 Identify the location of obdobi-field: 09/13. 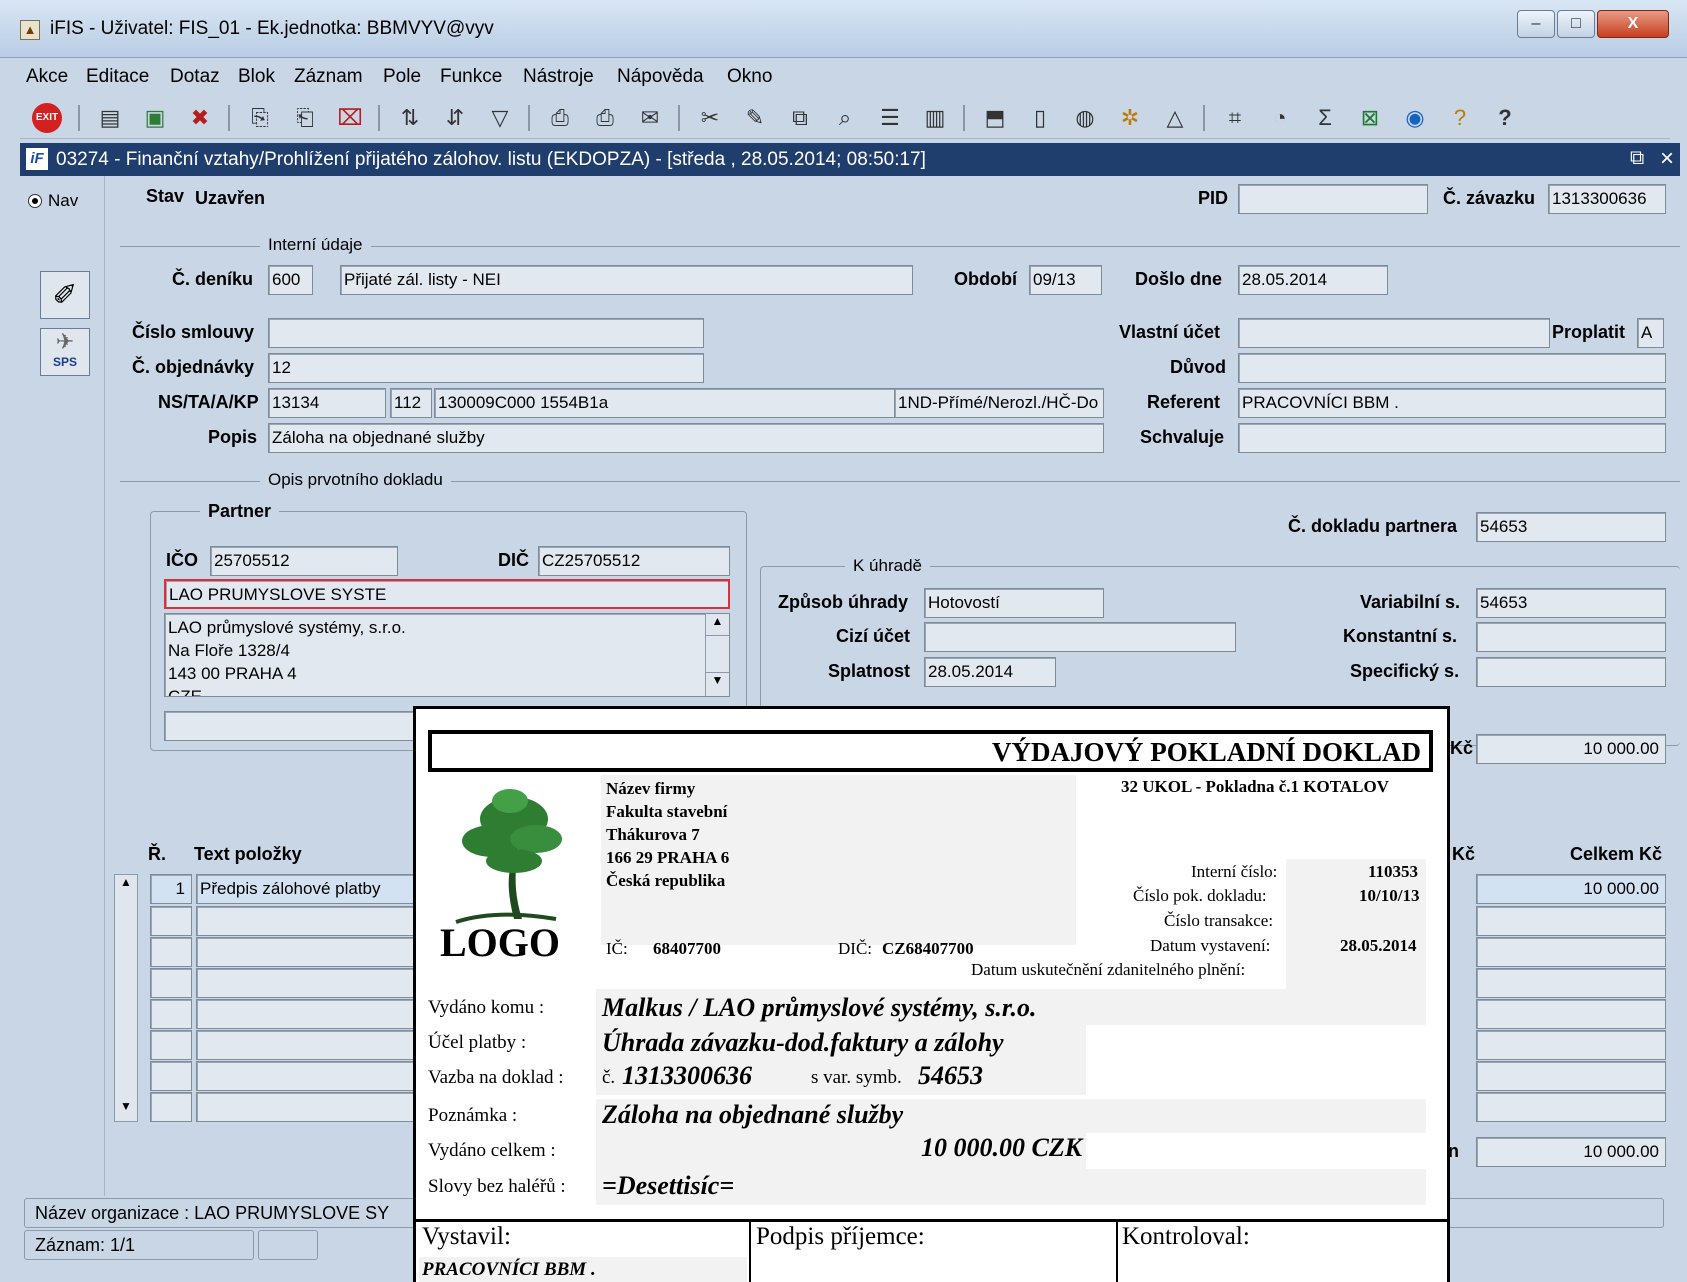
(1065, 280).